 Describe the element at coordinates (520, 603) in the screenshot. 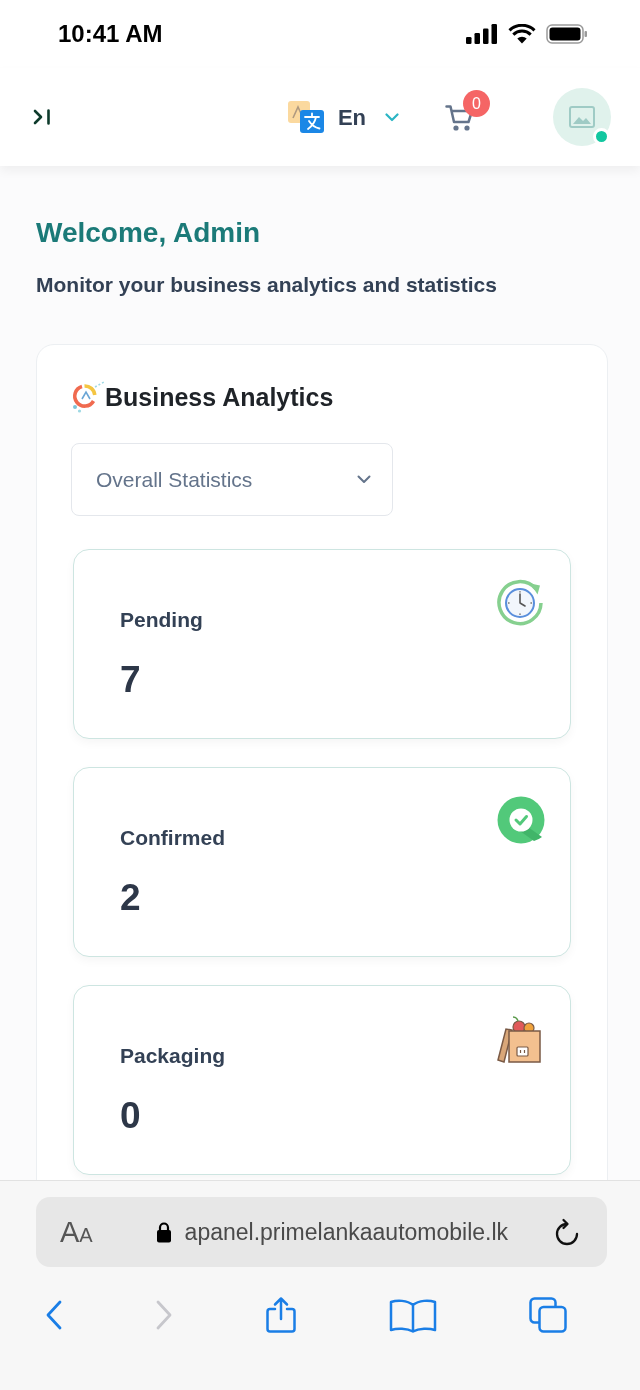

I see `clock-refresh-icon` at that location.